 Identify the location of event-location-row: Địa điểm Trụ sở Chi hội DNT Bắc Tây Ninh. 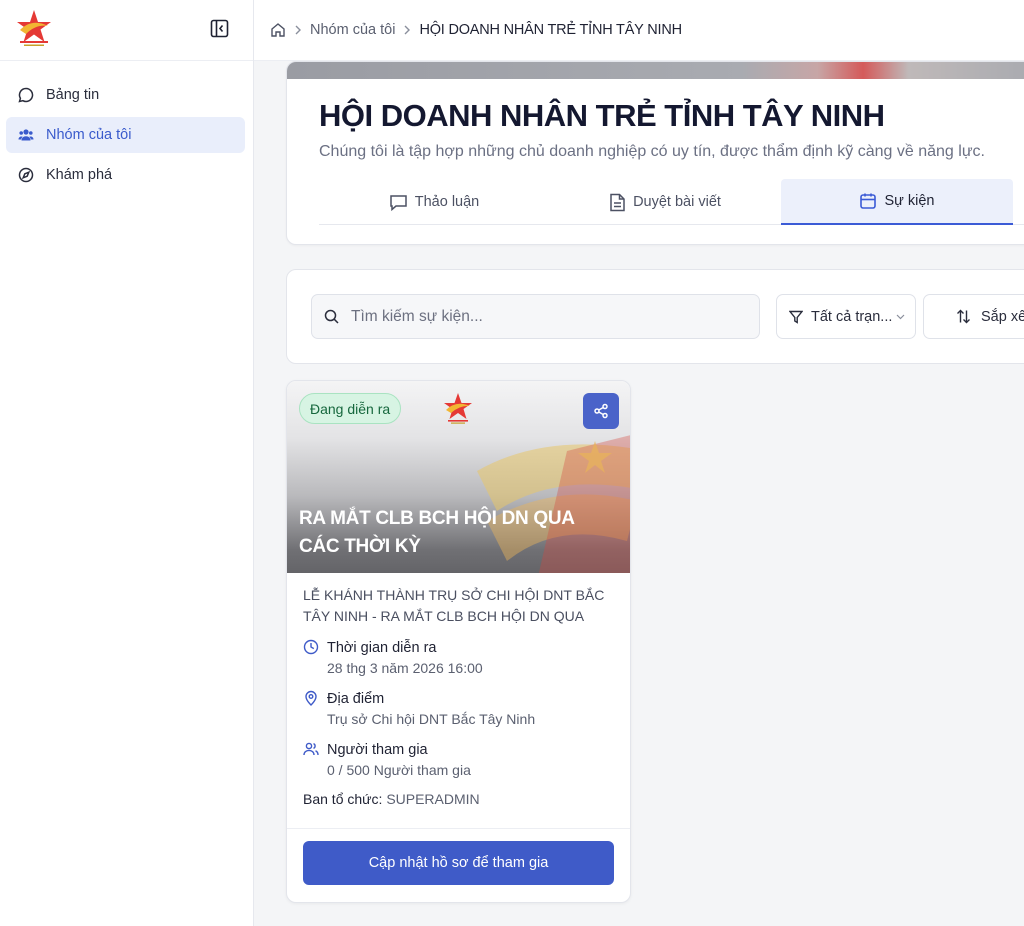
(458, 709).